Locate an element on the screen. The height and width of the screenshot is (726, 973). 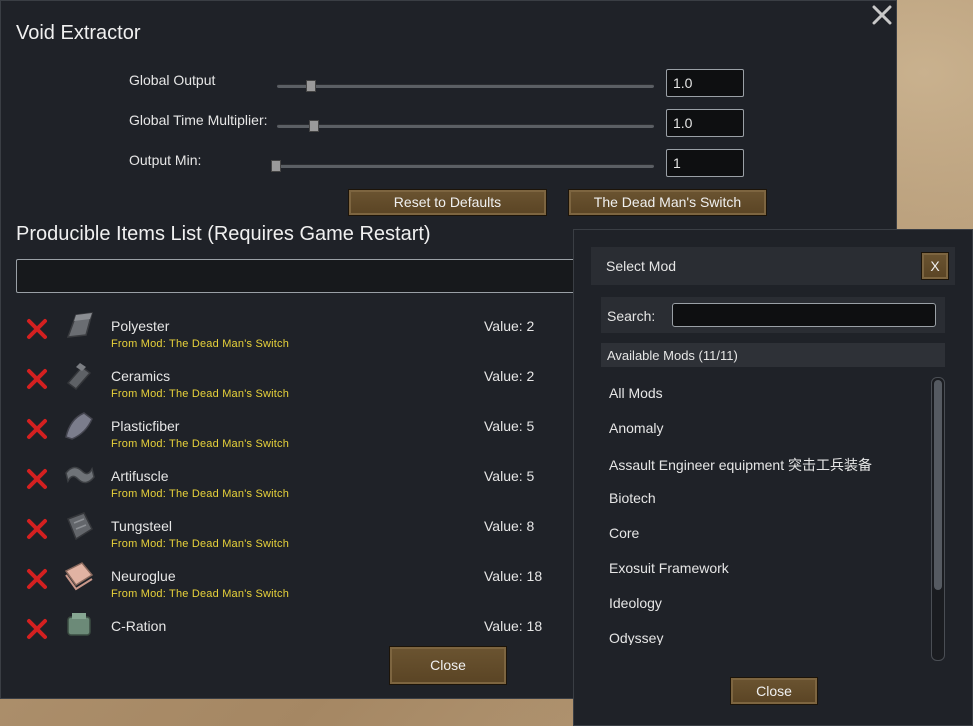
output-min-input: 1 is located at coordinates (705, 163).